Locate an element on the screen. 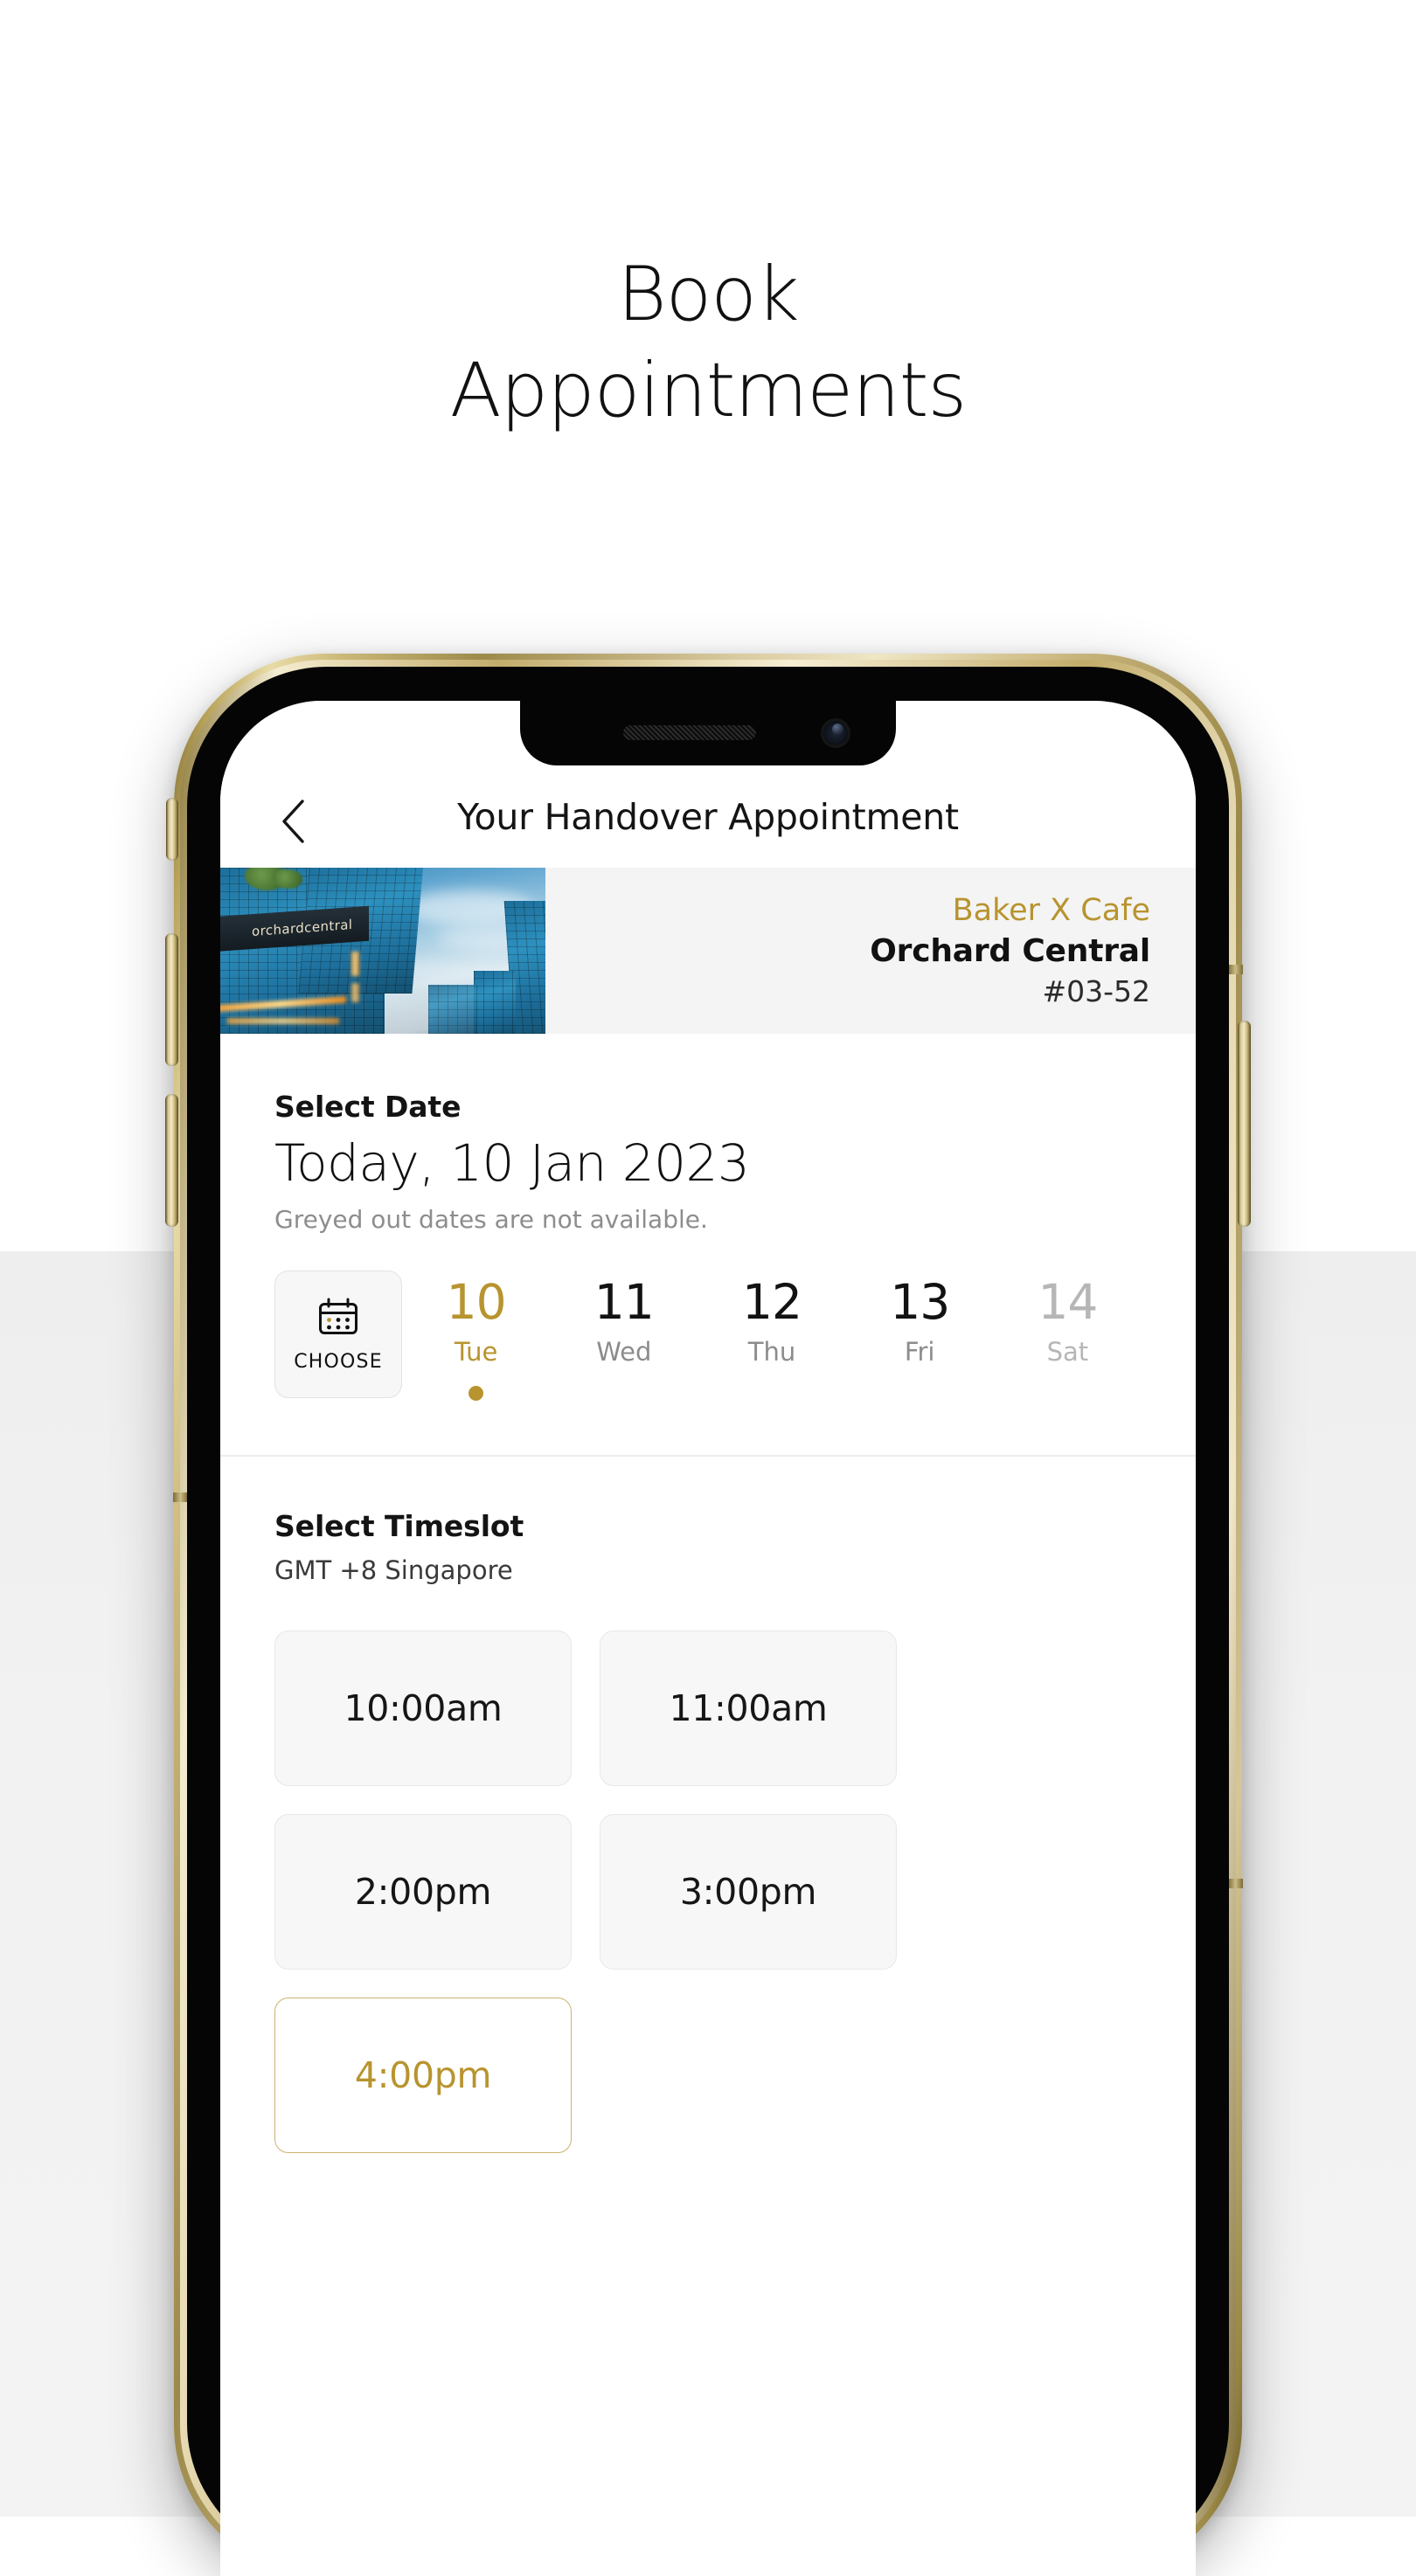 The height and width of the screenshot is (2576, 1416). photo-building-right-small is located at coordinates (495, 1002).